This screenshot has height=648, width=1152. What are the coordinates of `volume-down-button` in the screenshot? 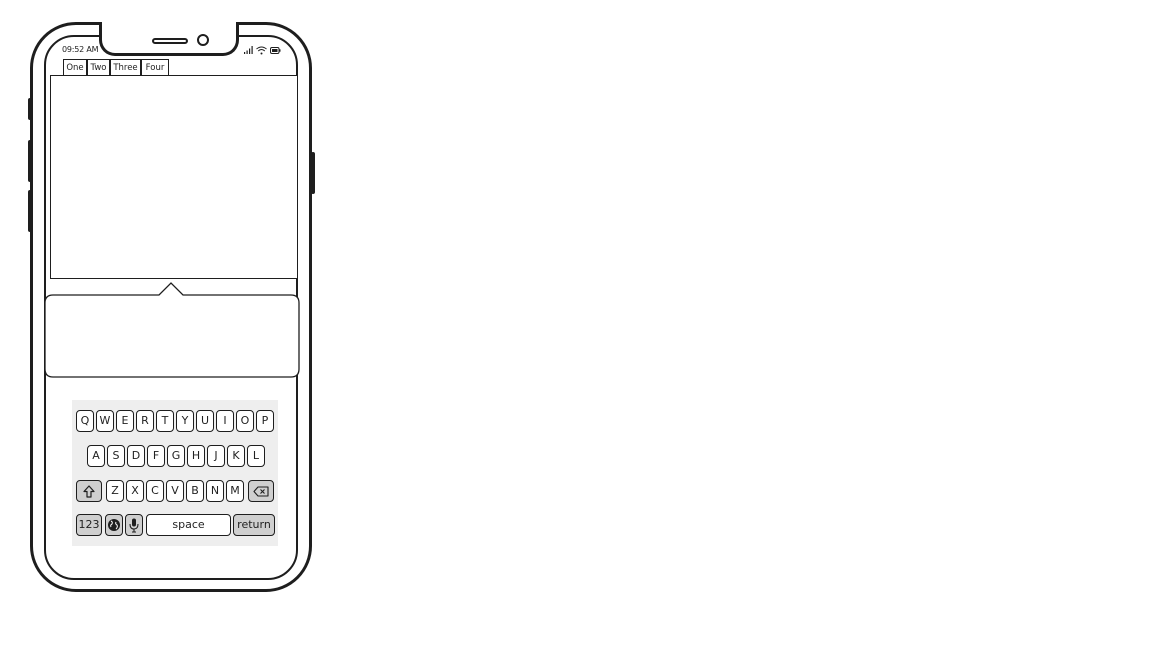 It's located at (30, 211).